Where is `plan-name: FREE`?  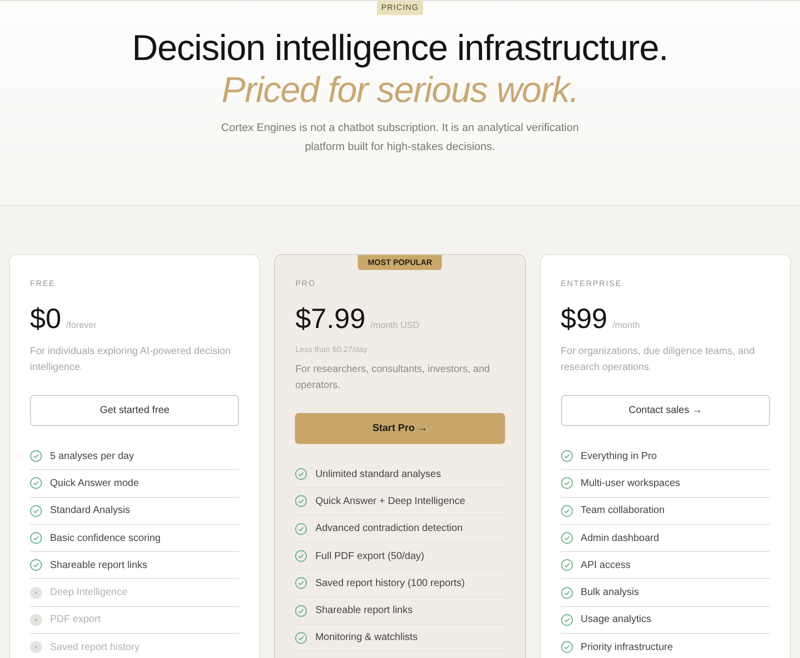
plan-name: FREE is located at coordinates (43, 284).